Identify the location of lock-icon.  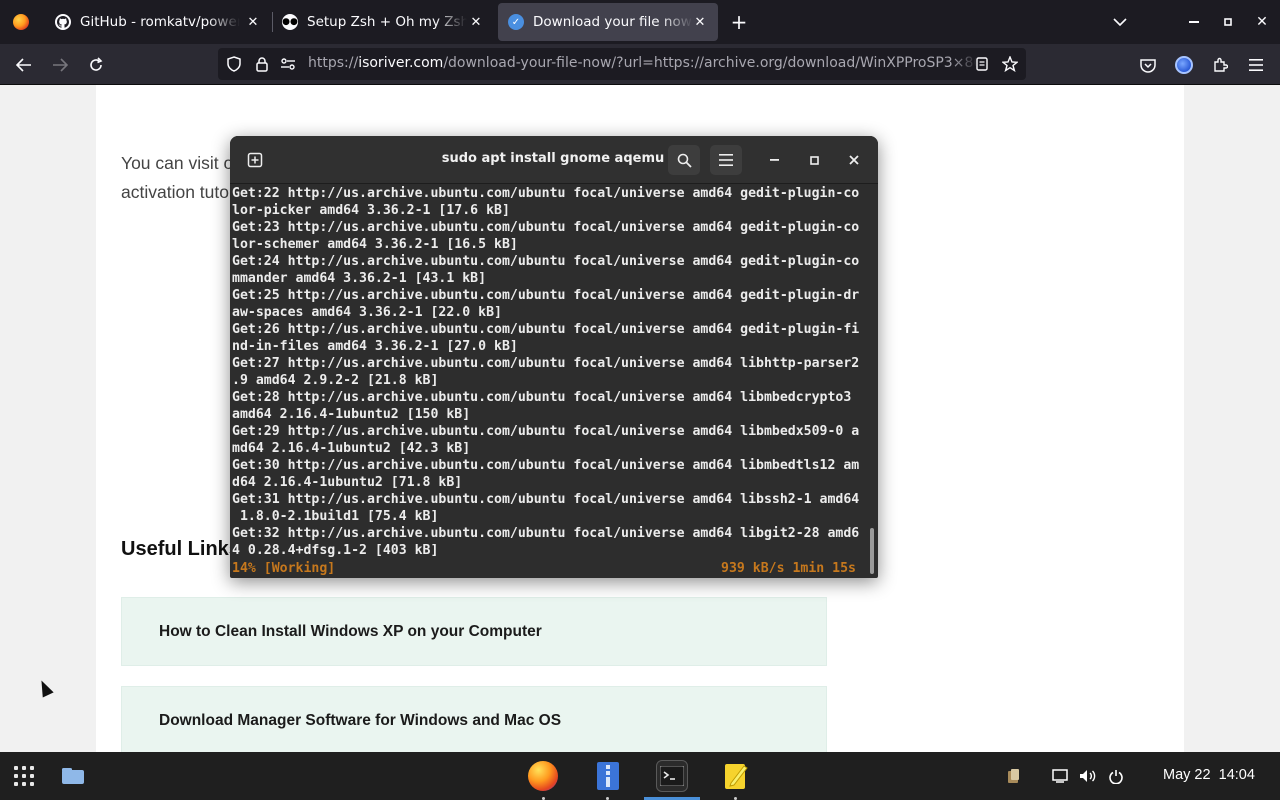
(262, 64).